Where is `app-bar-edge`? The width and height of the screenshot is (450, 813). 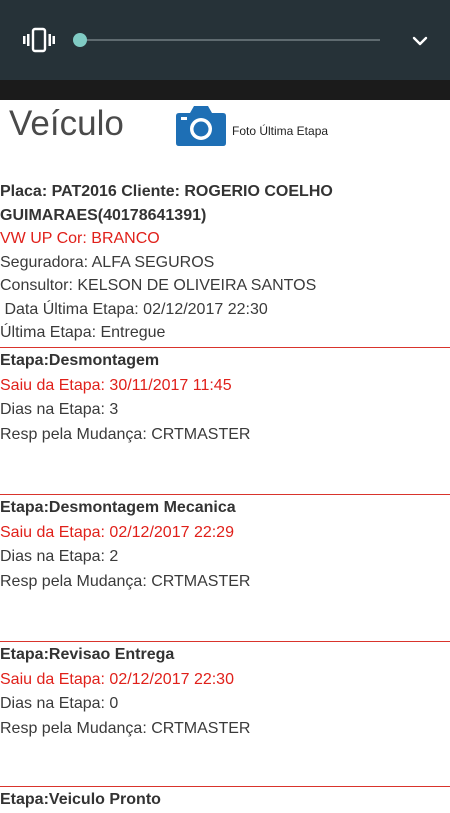 app-bar-edge is located at coordinates (225, 90).